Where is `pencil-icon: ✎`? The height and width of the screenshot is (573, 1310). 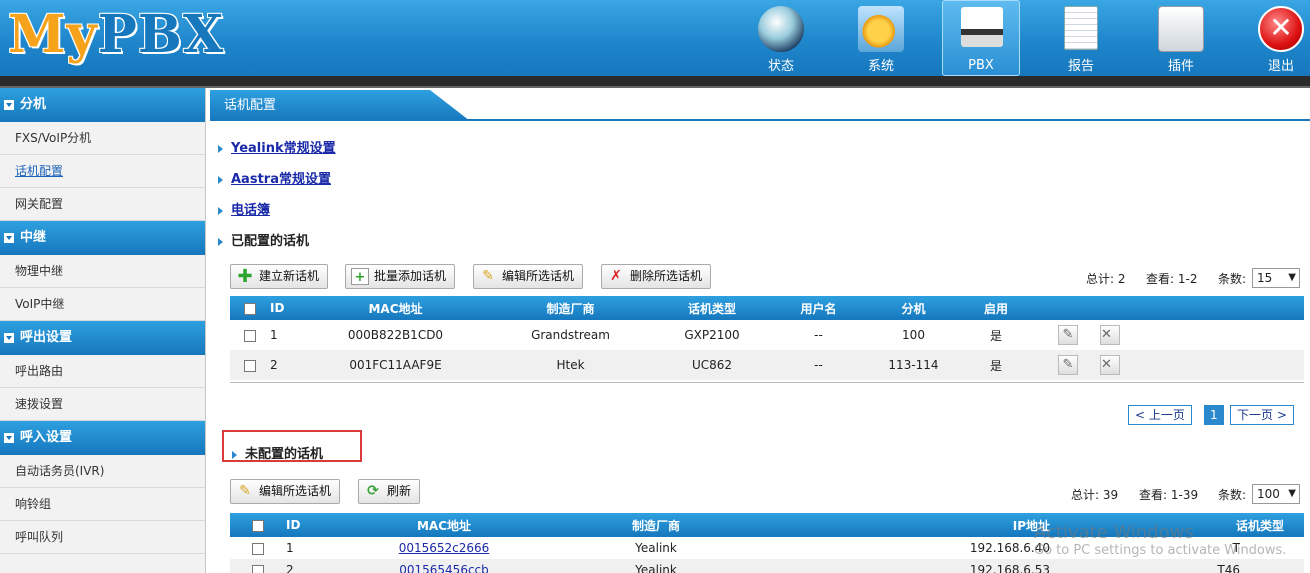
pencil-icon: ✎ is located at coordinates (488, 276).